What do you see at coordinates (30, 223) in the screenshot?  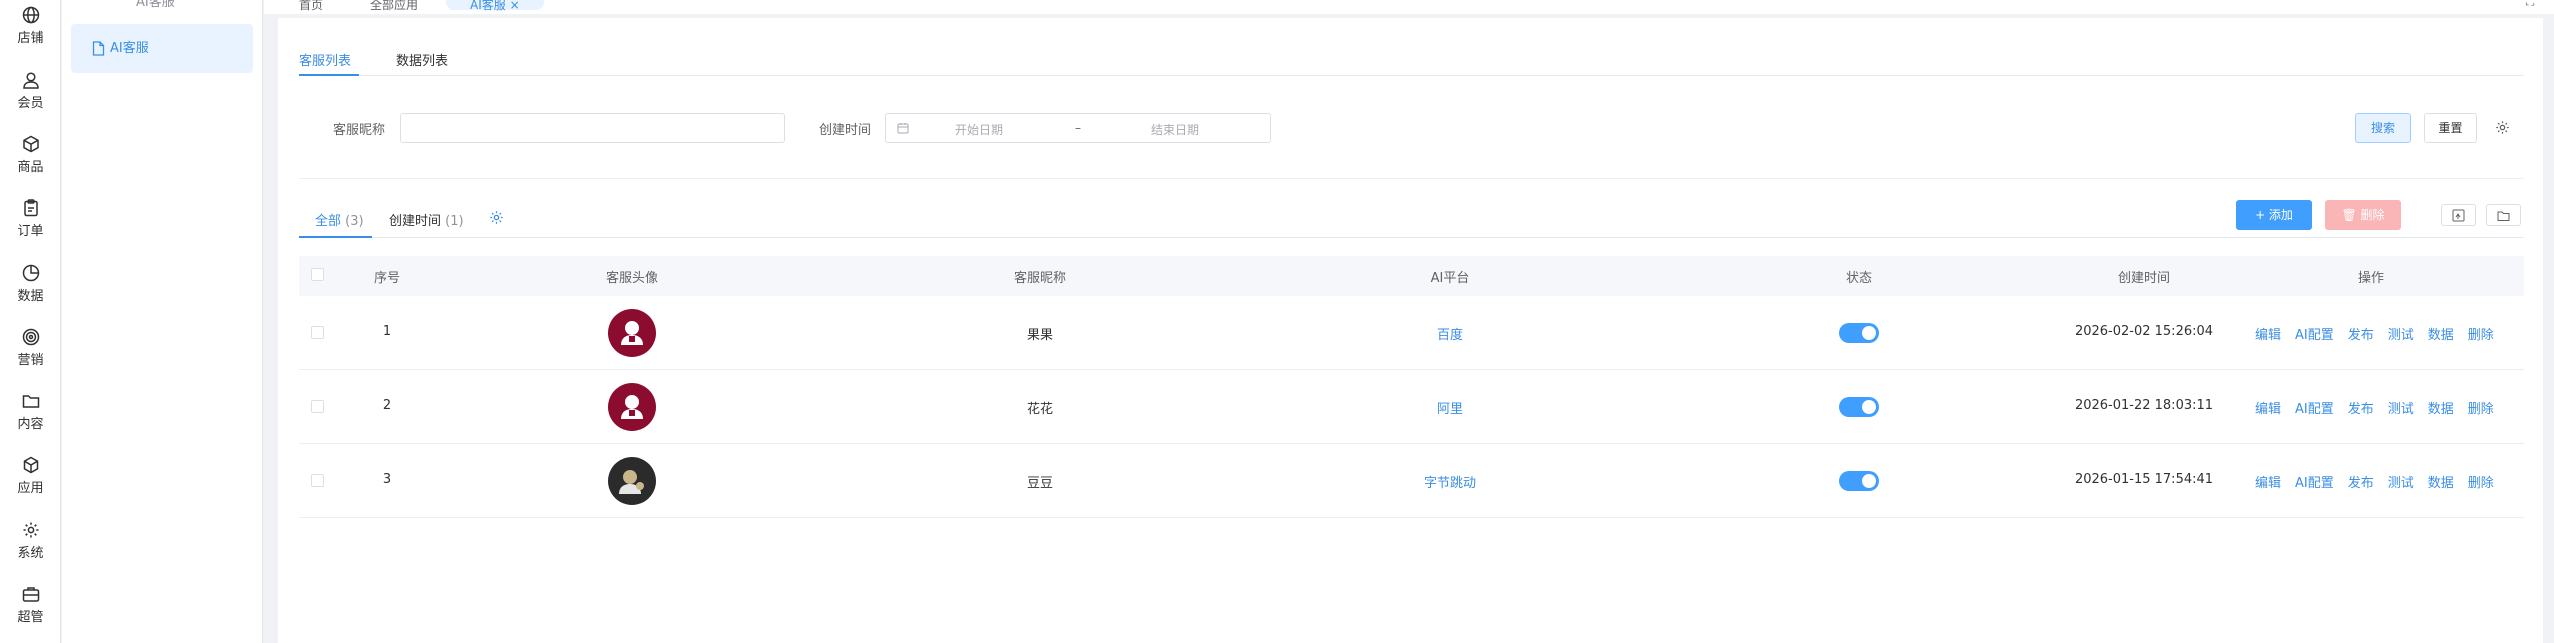 I see `nav-orders: 订单` at bounding box center [30, 223].